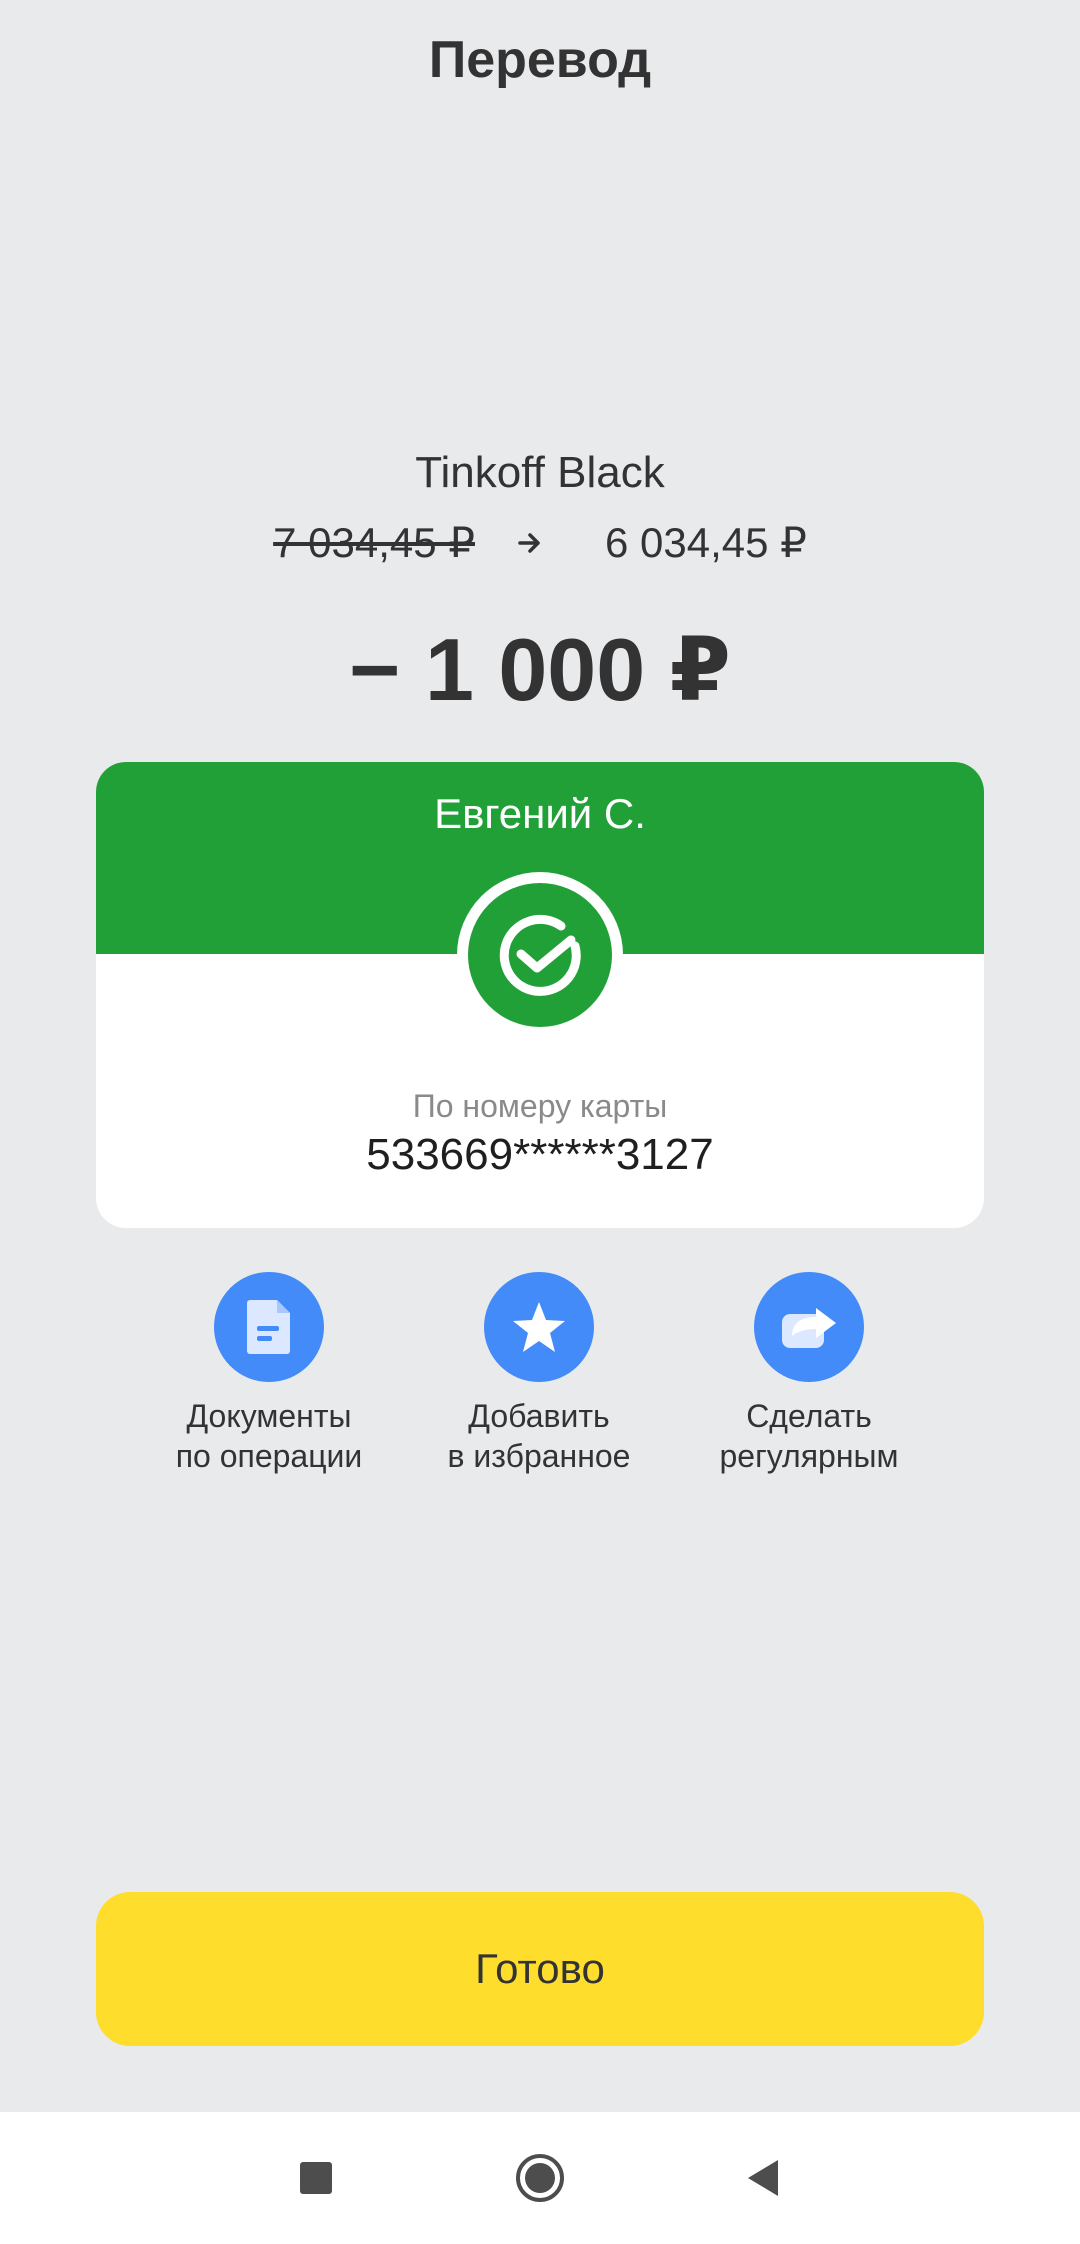 The width and height of the screenshot is (1080, 2244). I want to click on sberbank-logo-icon, so click(540, 955).